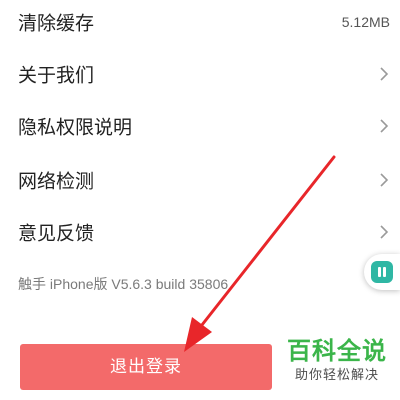 The width and height of the screenshot is (400, 400). Describe the element at coordinates (200, 126) in the screenshot. I see `privacy-permission-row: 隐私权限说明` at that location.